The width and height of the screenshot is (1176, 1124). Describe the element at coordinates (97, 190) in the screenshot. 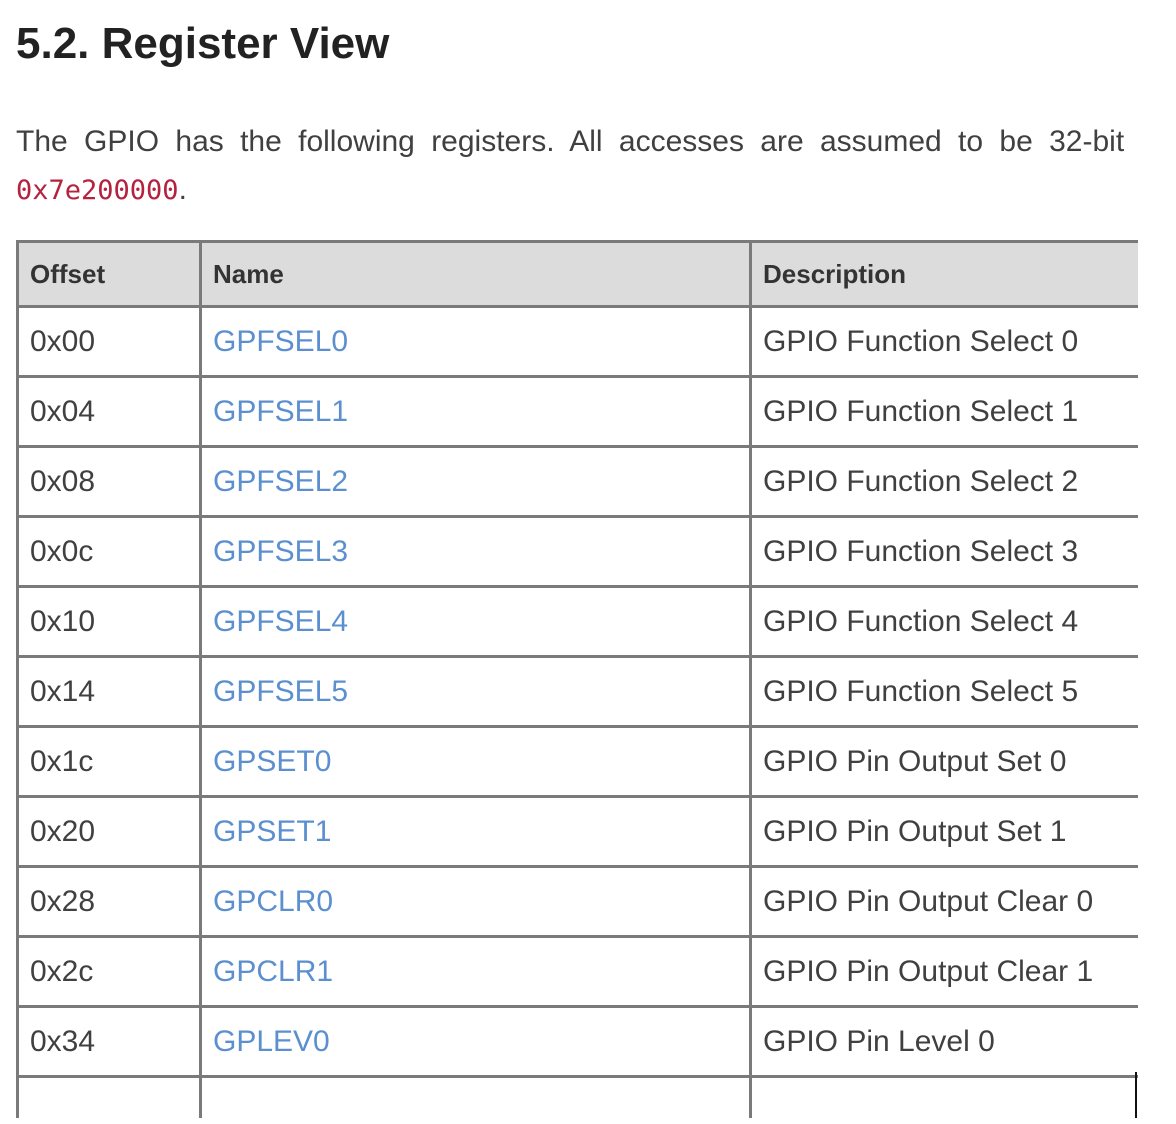

I see `base-address-code: 0x7e200000` at that location.